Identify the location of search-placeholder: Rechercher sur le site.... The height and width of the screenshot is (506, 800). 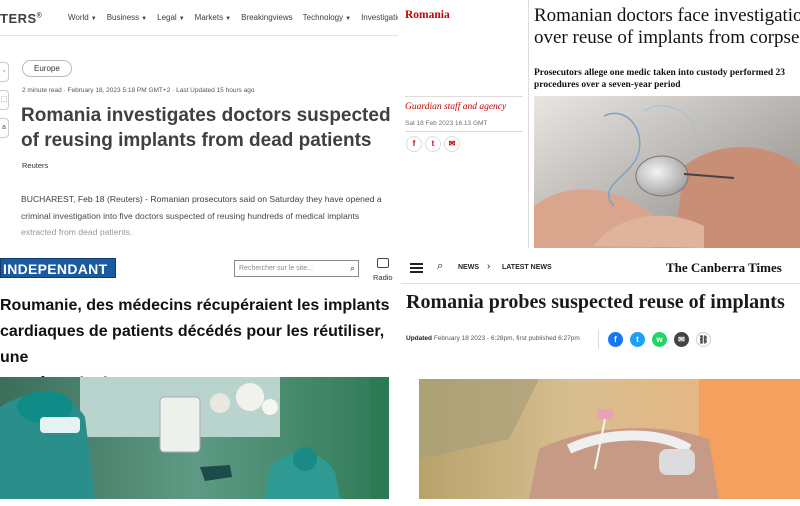
(276, 268).